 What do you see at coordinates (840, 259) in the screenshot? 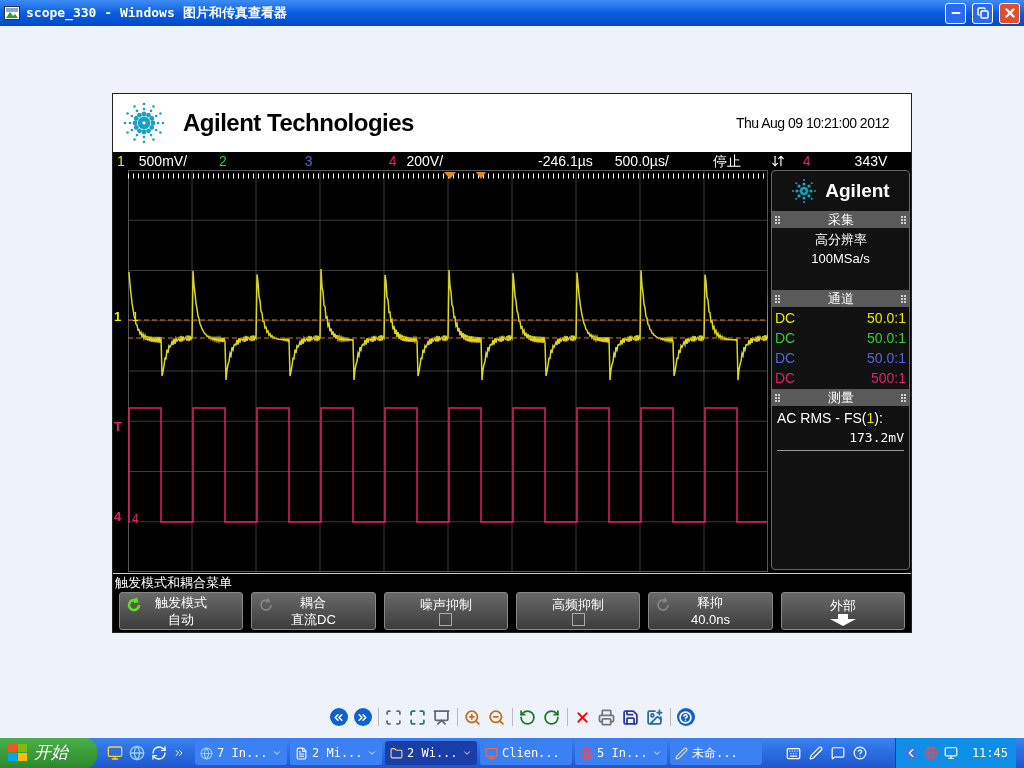
I see `sample-rate: 100MSa/s` at bounding box center [840, 259].